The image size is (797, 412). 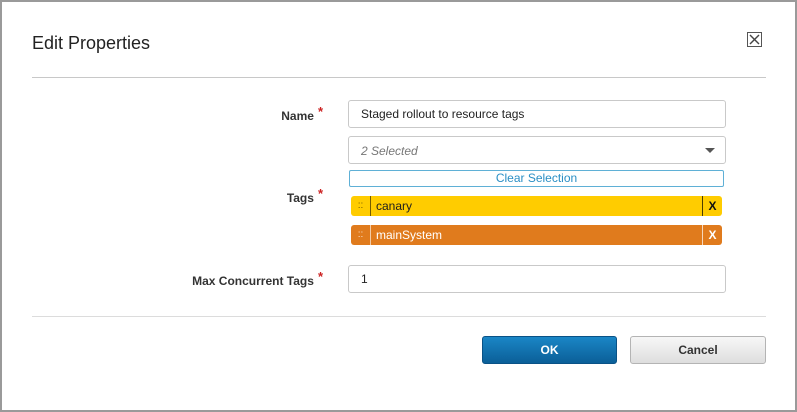 What do you see at coordinates (394, 206) in the screenshot?
I see `tag-chip-label: canary` at bounding box center [394, 206].